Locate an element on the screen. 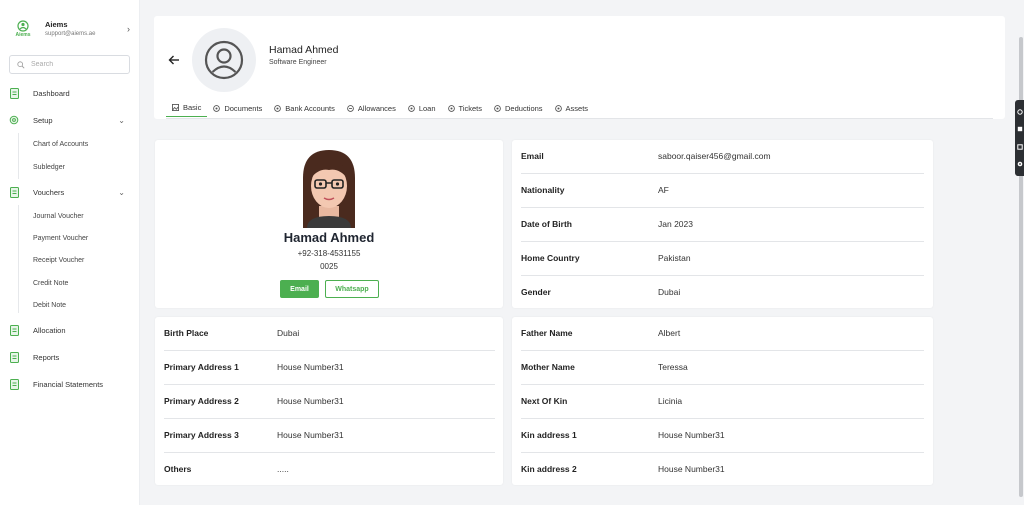 The height and width of the screenshot is (505, 1024). tab-assets: Assets is located at coordinates (572, 108).